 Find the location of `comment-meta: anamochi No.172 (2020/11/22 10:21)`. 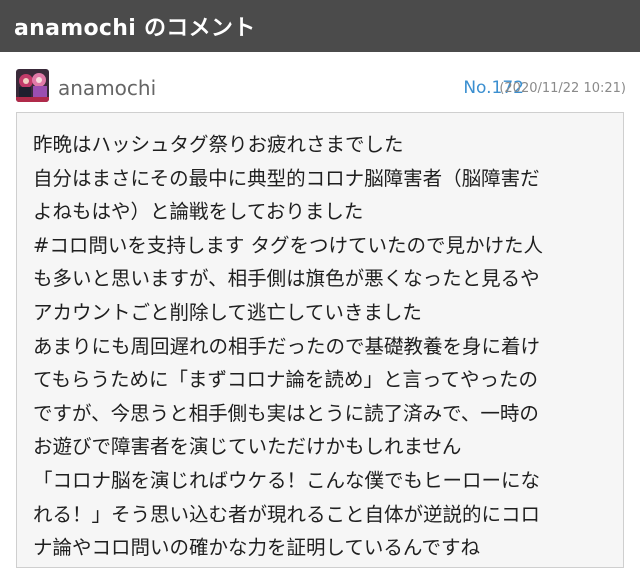

comment-meta: anamochi No.172 (2020/11/22 10:21) is located at coordinates (320, 82).